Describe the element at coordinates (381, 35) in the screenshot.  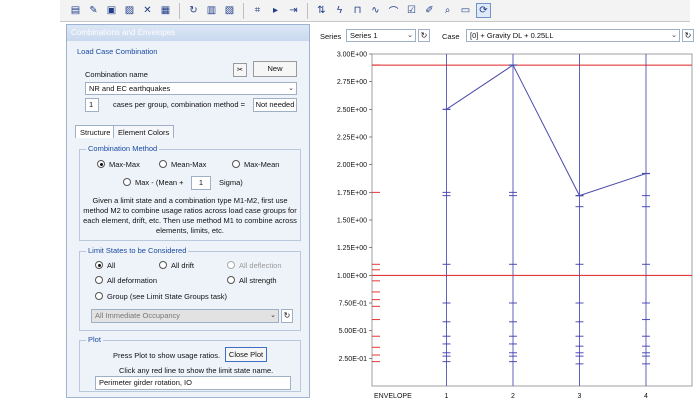
I see `series-select: Series 1 ⌄` at that location.